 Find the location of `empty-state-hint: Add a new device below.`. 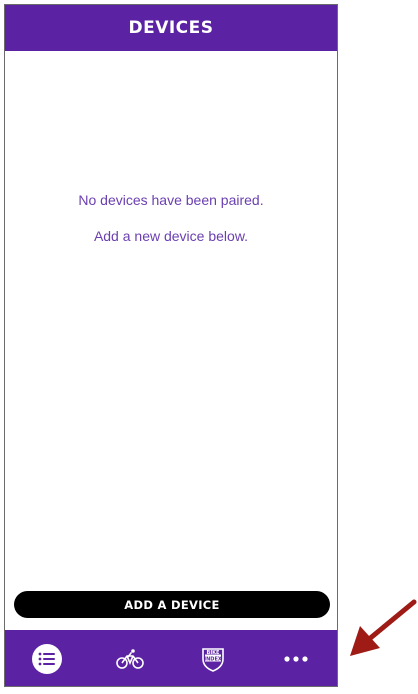

empty-state-hint: Add a new device below. is located at coordinates (171, 236).